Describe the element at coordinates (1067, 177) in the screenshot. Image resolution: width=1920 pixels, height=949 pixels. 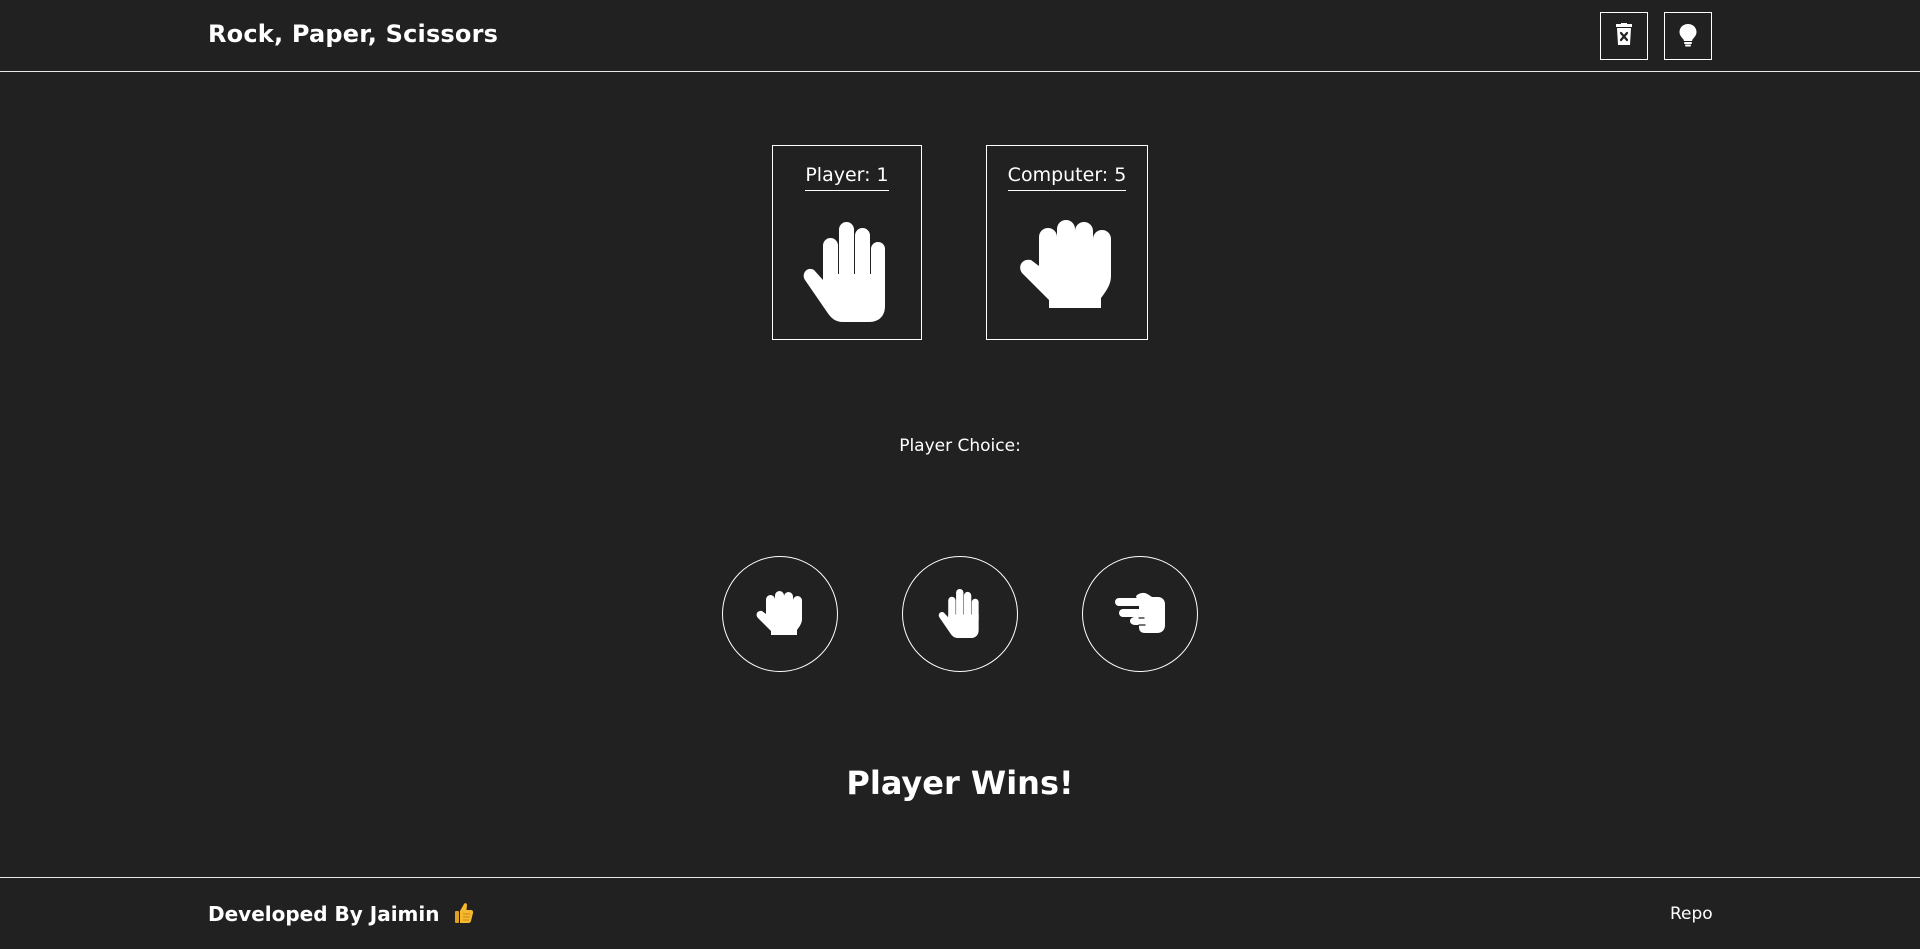
I see `computer-score-label: Computer: 5` at that location.